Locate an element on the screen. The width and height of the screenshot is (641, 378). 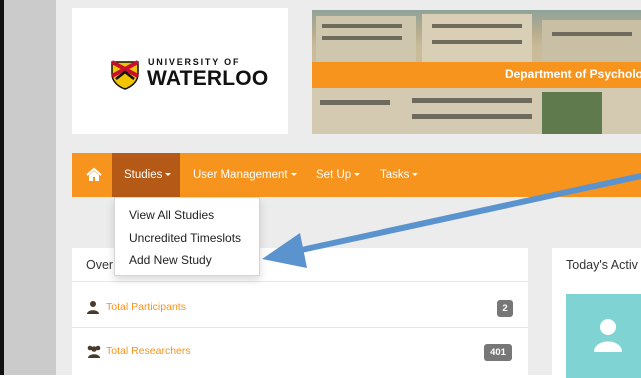
university-logo: UNIVERSITY OF WATERLOO is located at coordinates (180, 71).